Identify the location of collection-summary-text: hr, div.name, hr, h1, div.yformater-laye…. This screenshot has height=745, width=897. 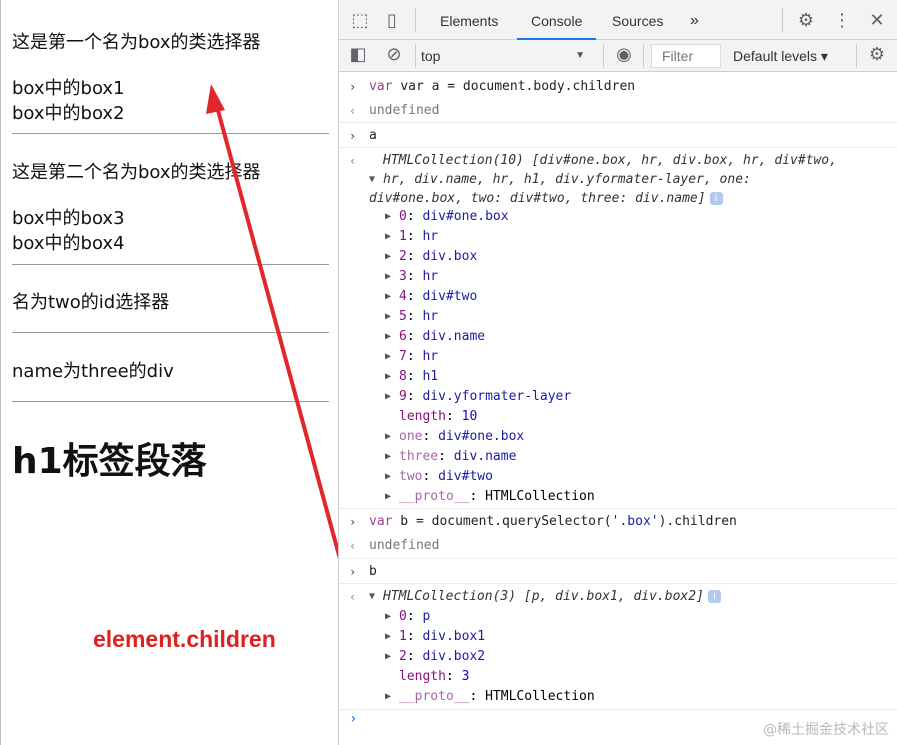
(567, 179).